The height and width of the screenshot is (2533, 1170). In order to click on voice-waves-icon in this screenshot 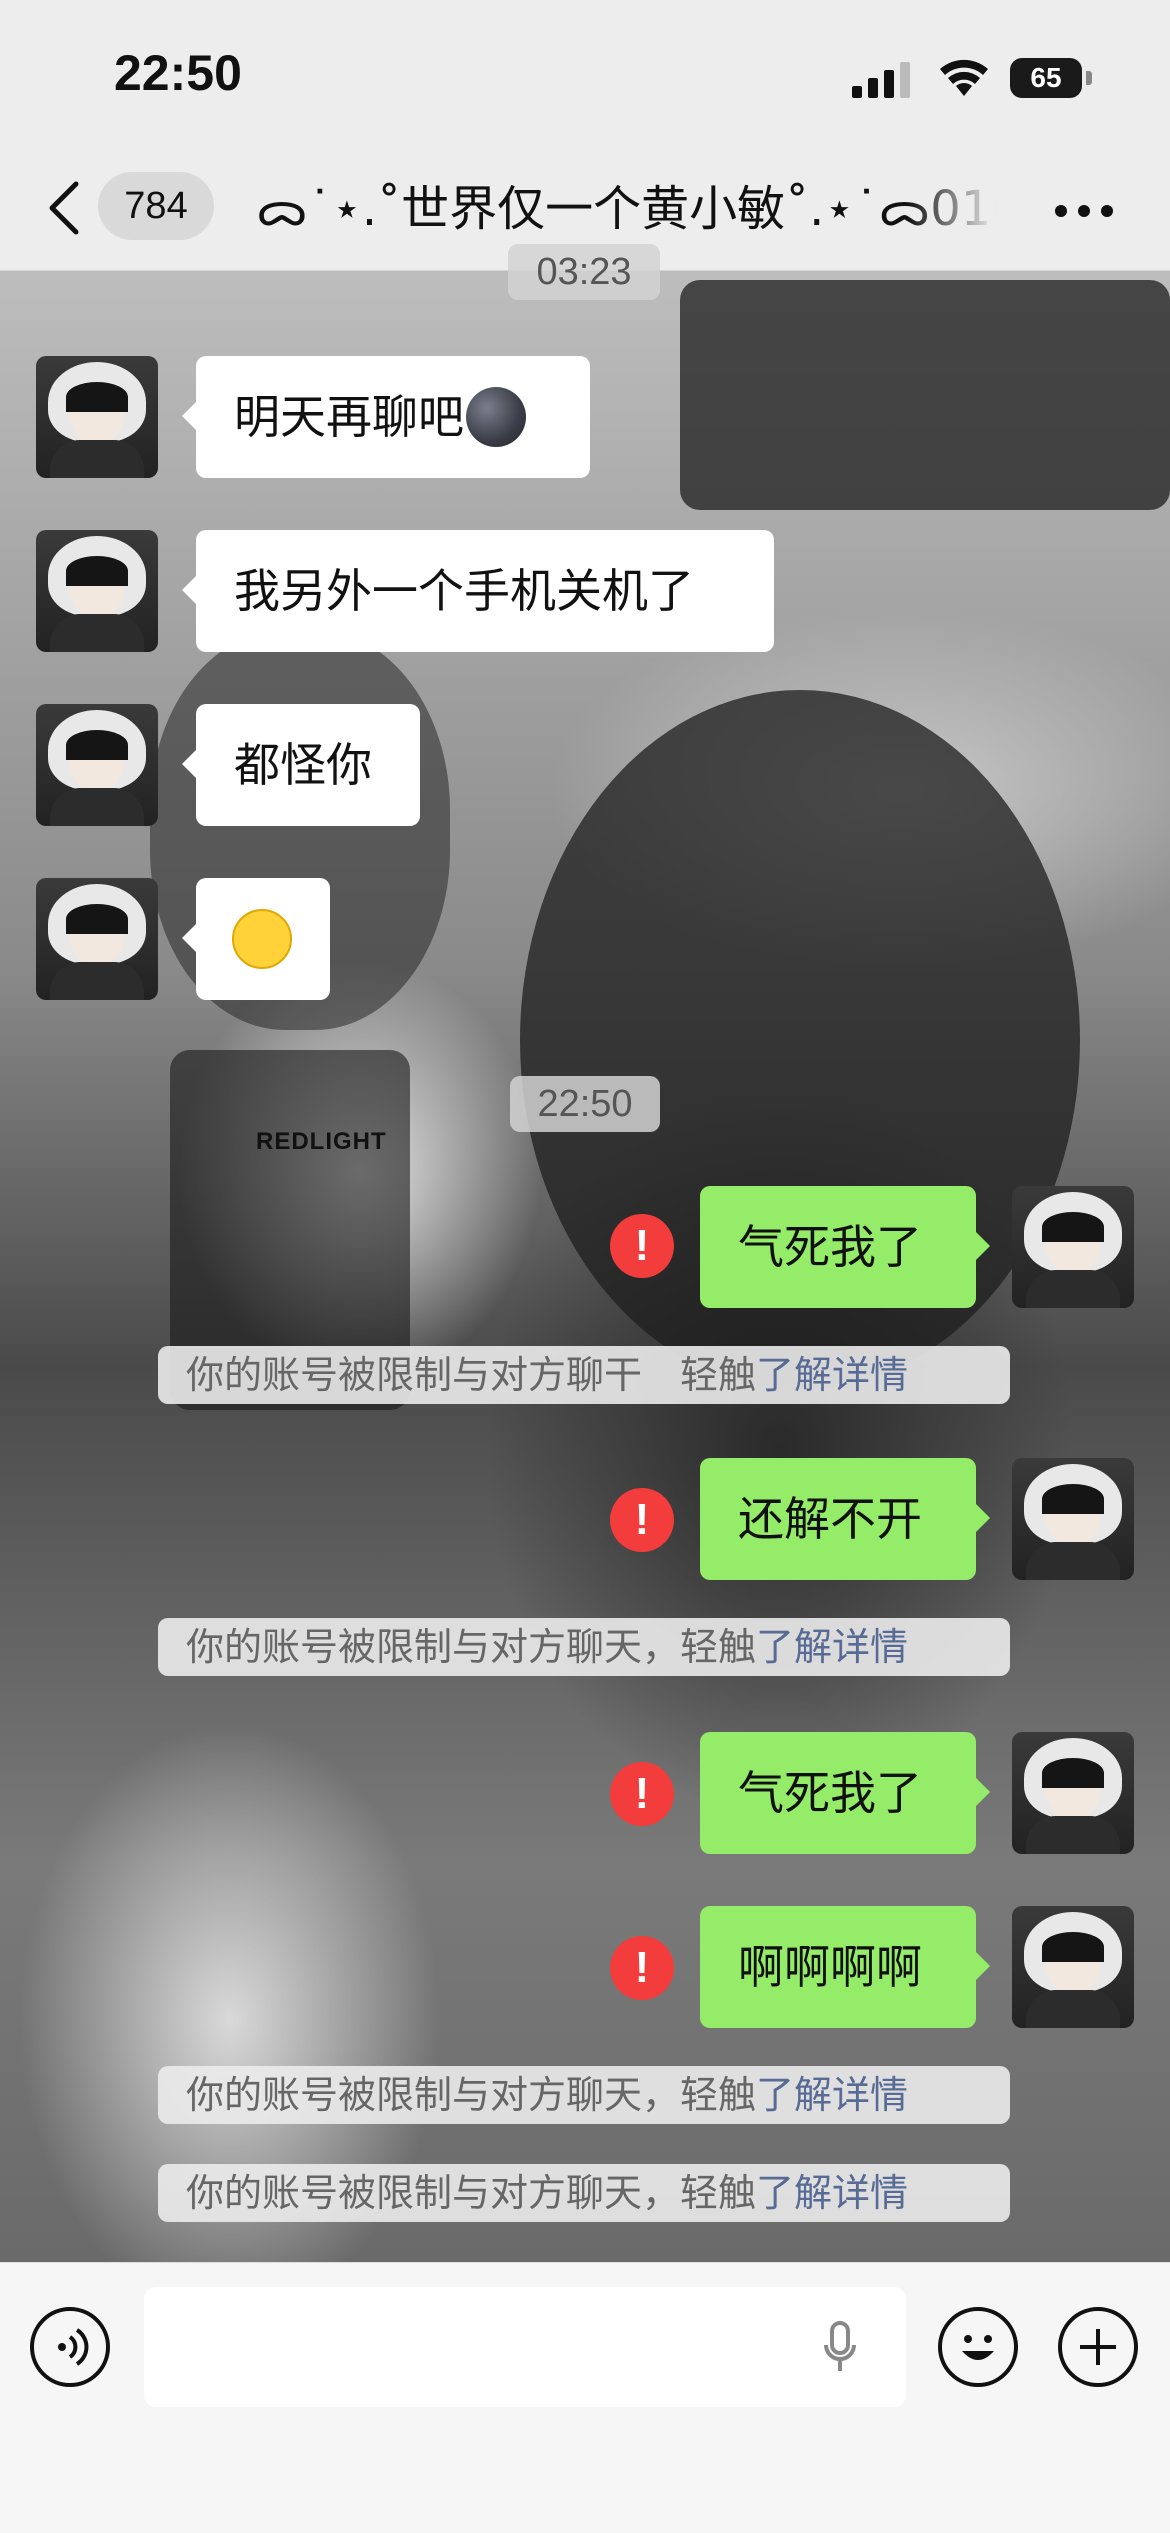, I will do `click(73, 2347)`.